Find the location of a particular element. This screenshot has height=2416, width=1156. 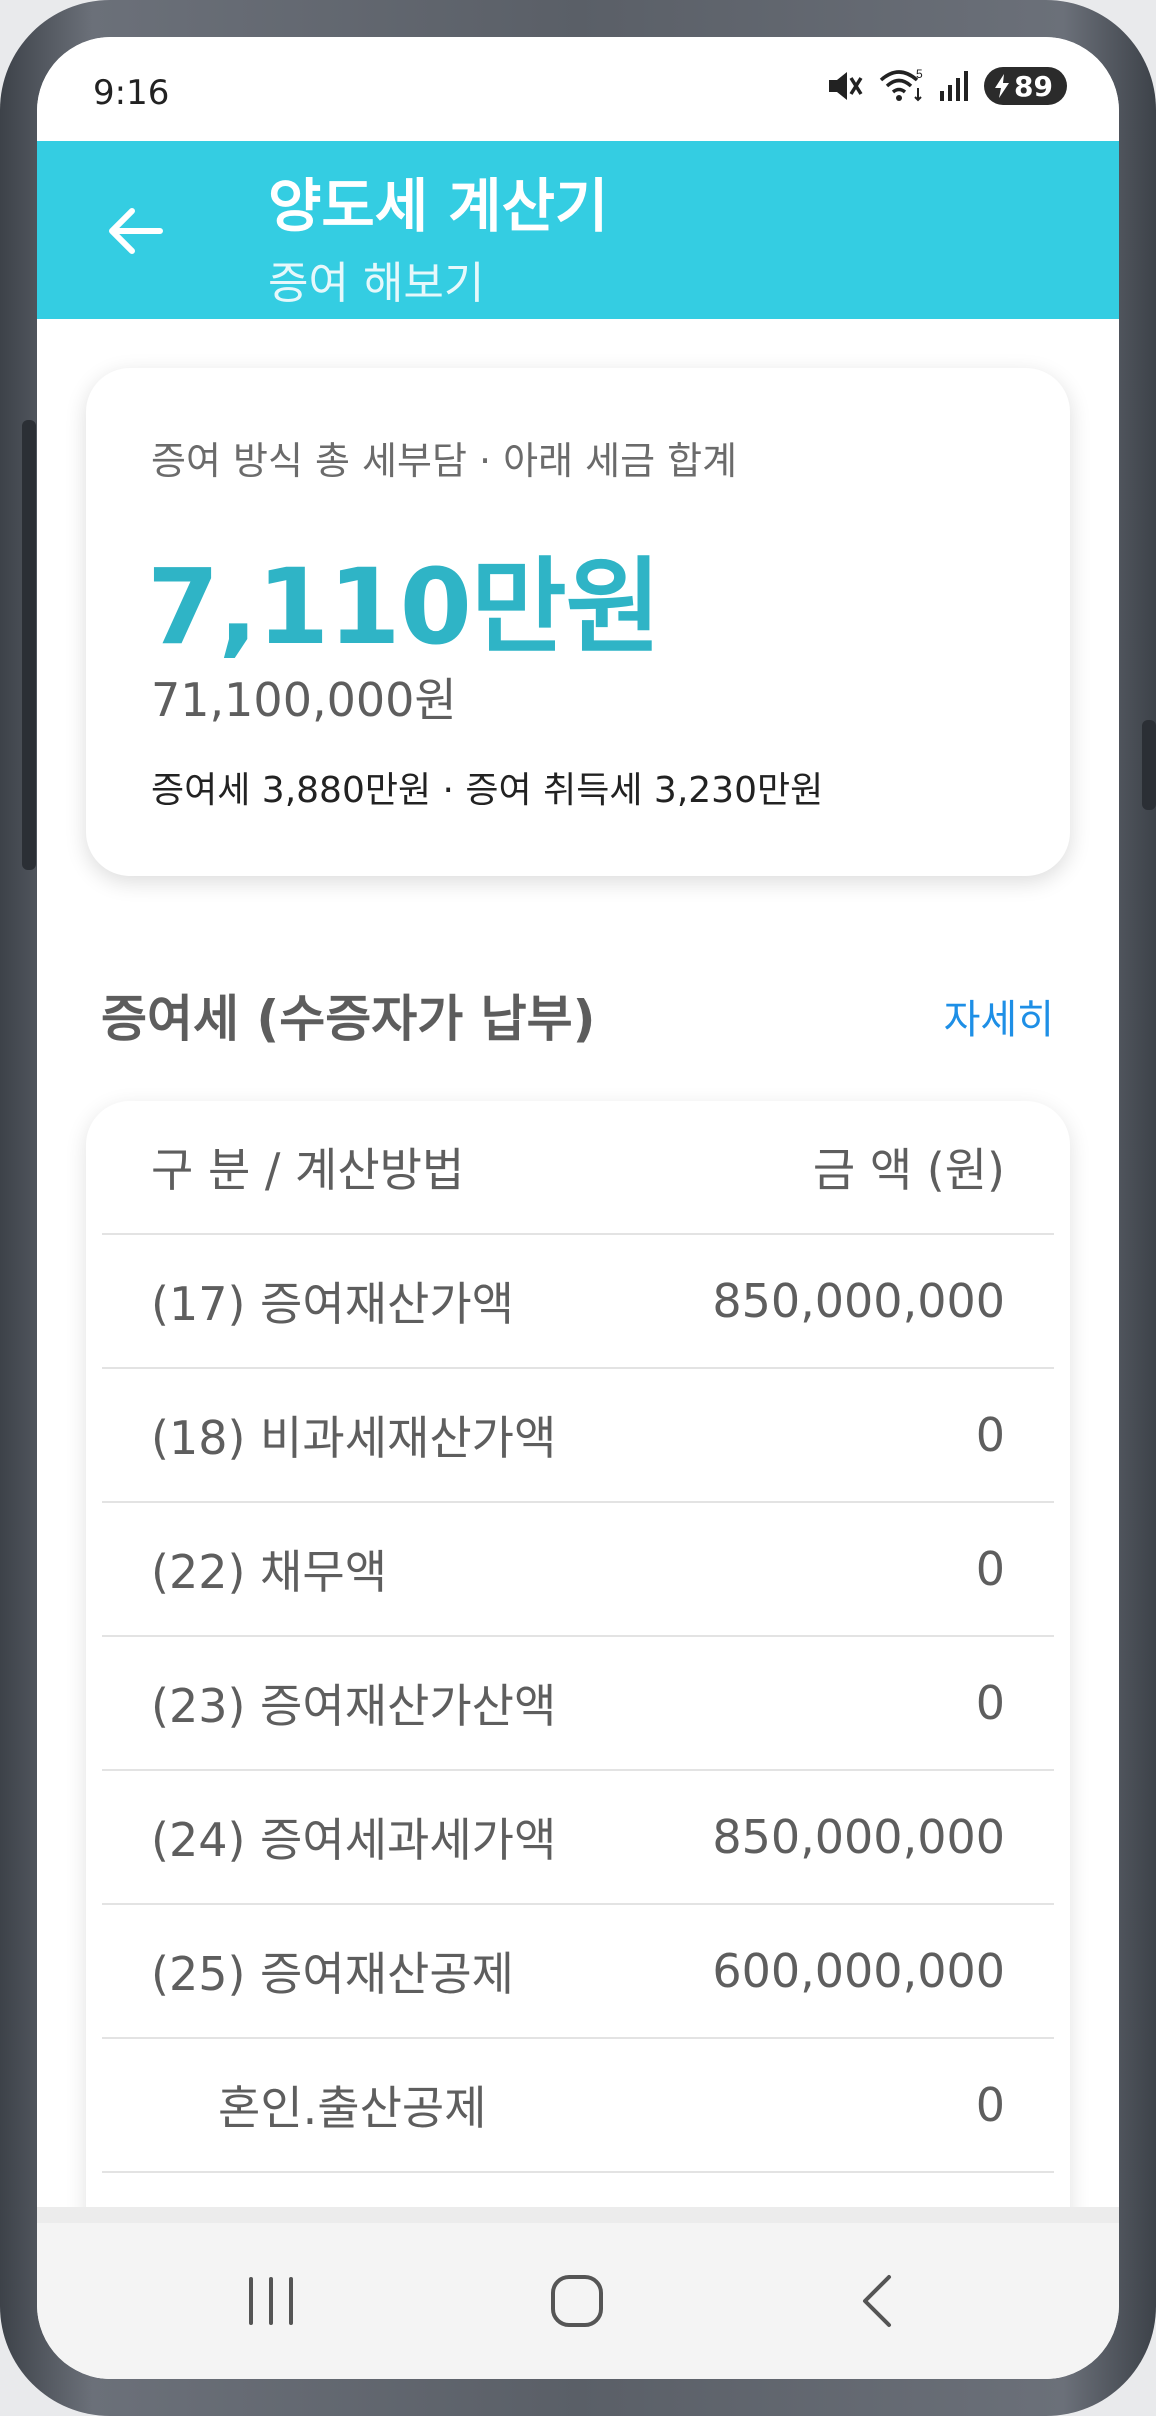

table-row: (22) 채무액 0 is located at coordinates (578, 1570).